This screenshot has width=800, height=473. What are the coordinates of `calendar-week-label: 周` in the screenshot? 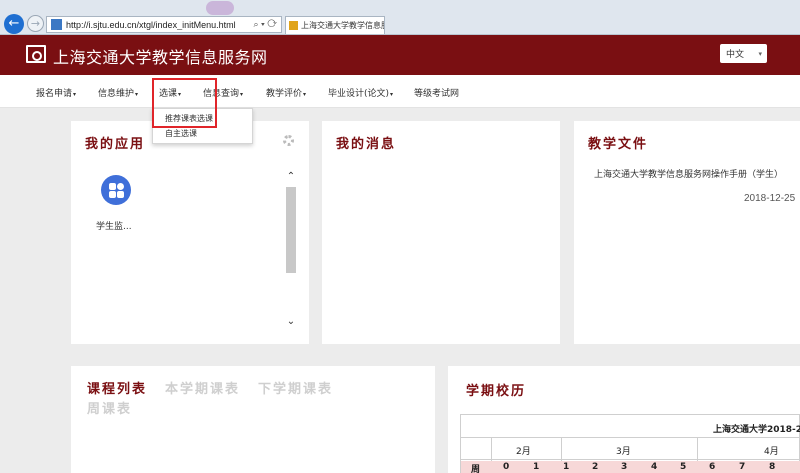 It's located at (476, 469).